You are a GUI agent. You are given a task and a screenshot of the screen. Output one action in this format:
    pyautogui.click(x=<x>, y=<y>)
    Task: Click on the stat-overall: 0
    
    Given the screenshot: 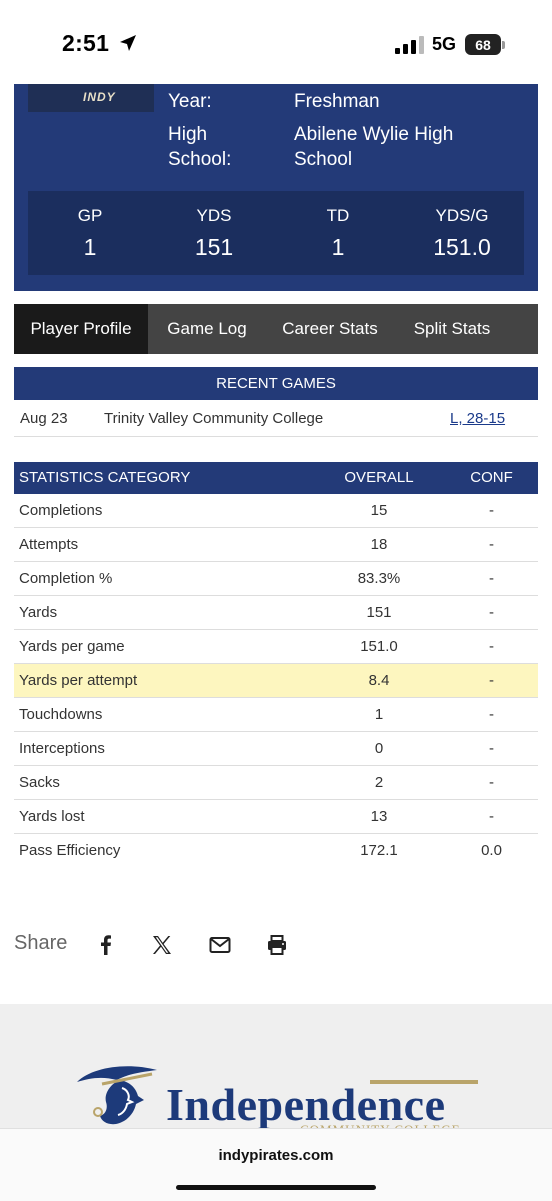 What is the action you would take?
    pyautogui.click(x=379, y=748)
    